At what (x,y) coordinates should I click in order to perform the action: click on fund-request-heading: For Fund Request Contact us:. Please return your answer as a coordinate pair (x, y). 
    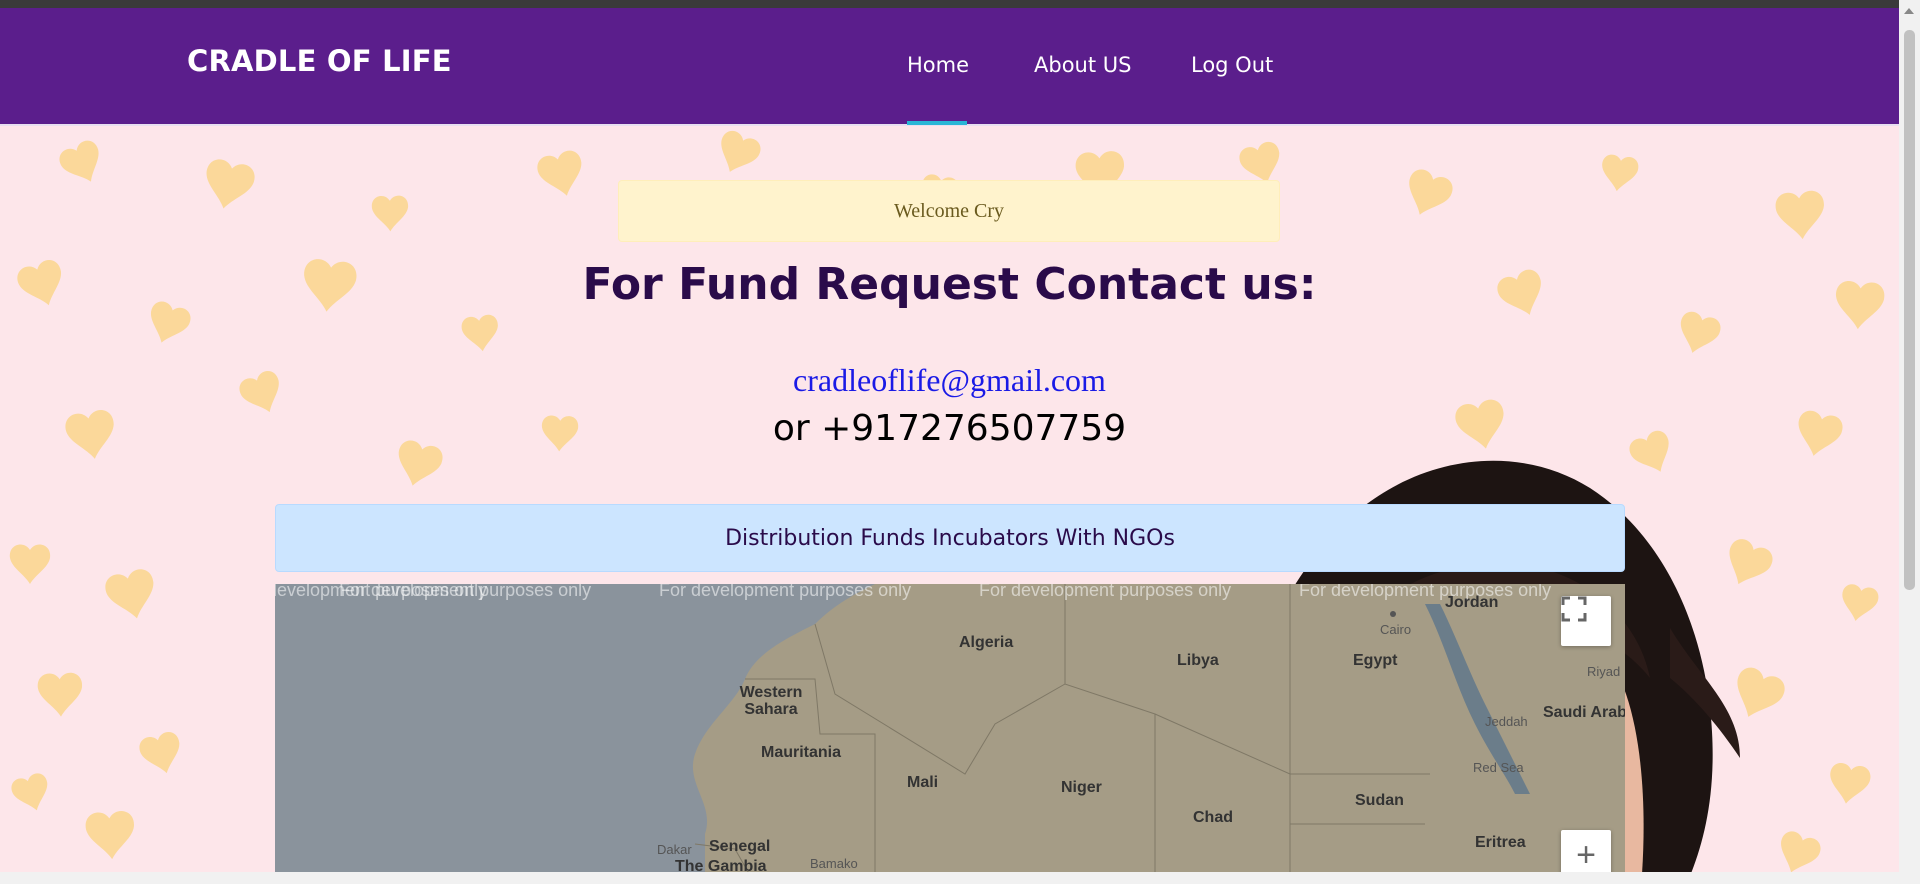
    Looking at the image, I should click on (949, 284).